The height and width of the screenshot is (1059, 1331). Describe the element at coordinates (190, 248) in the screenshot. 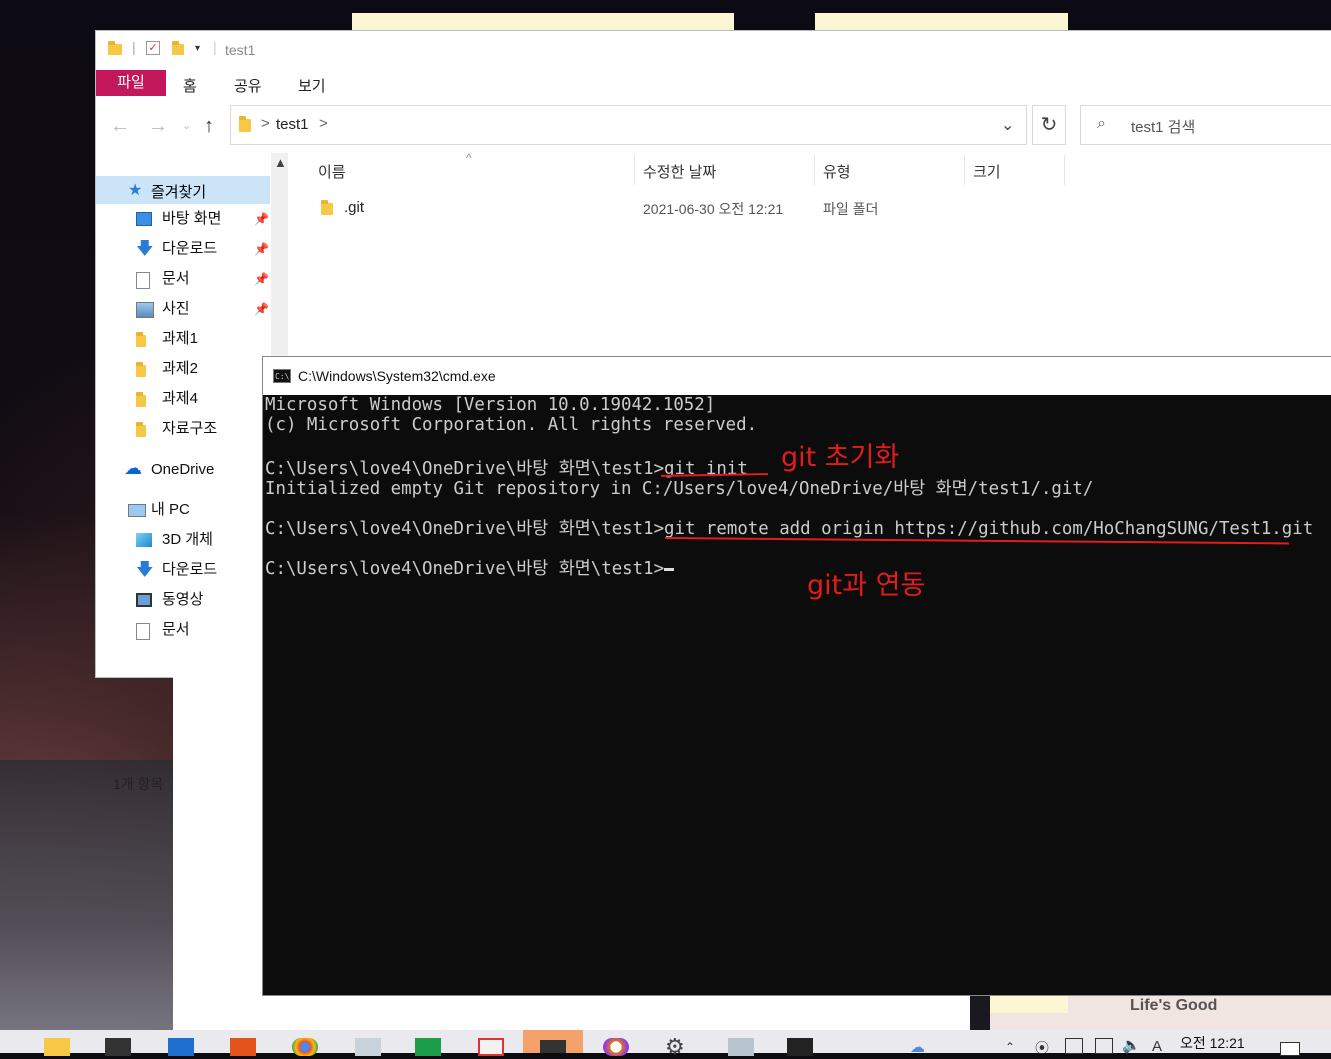

I see `sidebar-item-label: 다운로드` at that location.